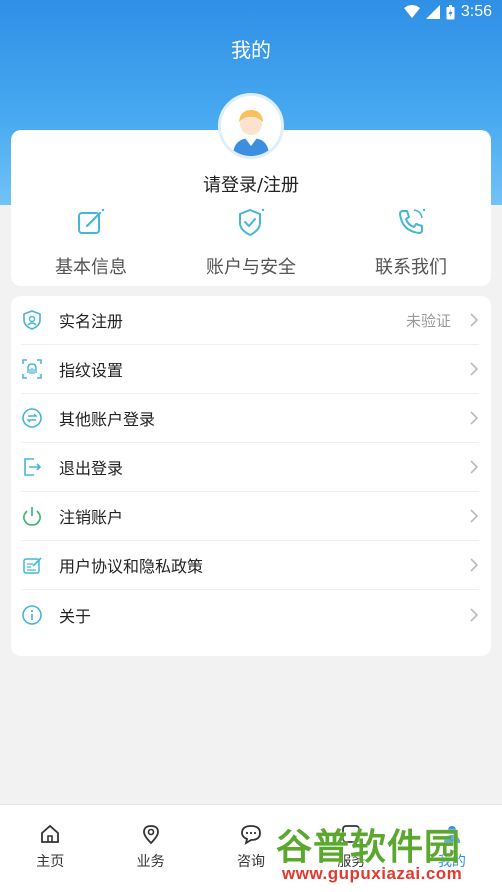 This screenshot has width=502, height=892. What do you see at coordinates (411, 11) in the screenshot?
I see `wifi-icon` at bounding box center [411, 11].